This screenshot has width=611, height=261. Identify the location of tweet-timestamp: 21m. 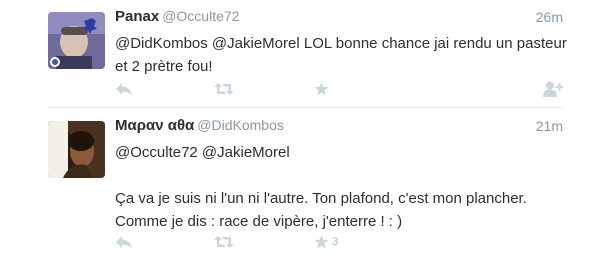
(549, 126).